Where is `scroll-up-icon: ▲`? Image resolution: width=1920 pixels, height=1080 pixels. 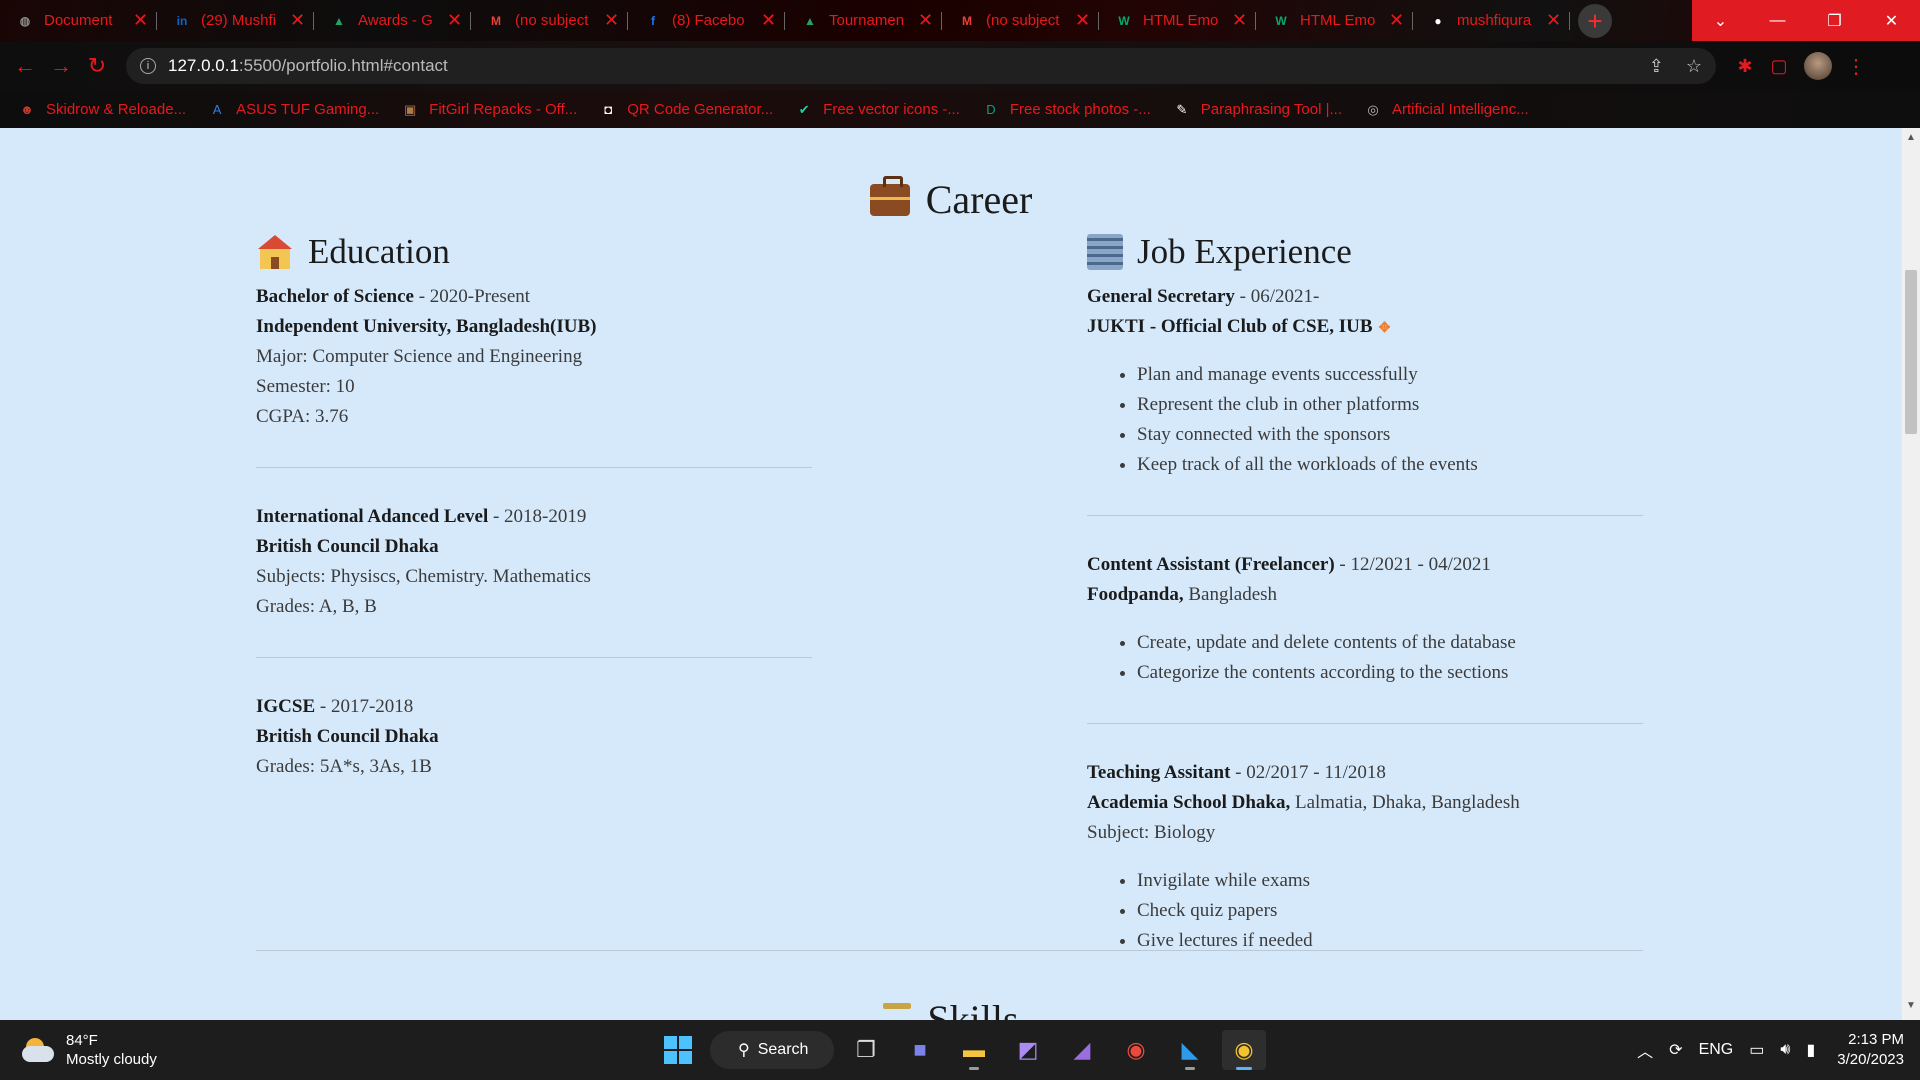
scroll-up-icon: ▲ is located at coordinates (1911, 140).